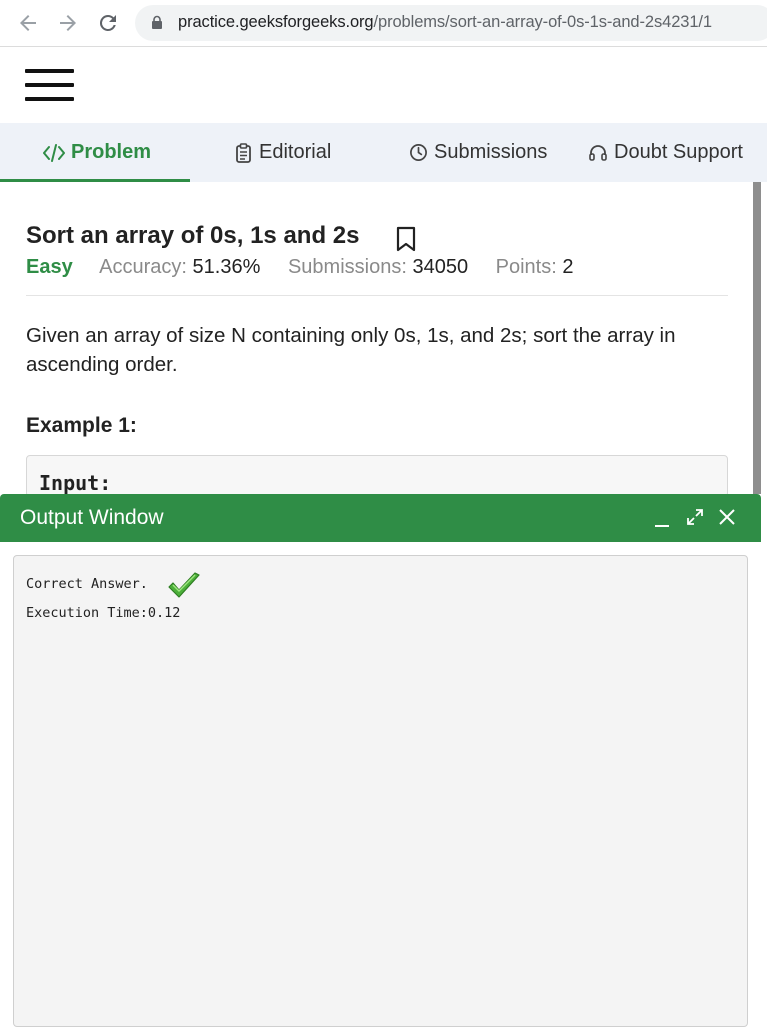 This screenshot has width=767, height=1027. I want to click on arrow-right-icon, so click(68, 23).